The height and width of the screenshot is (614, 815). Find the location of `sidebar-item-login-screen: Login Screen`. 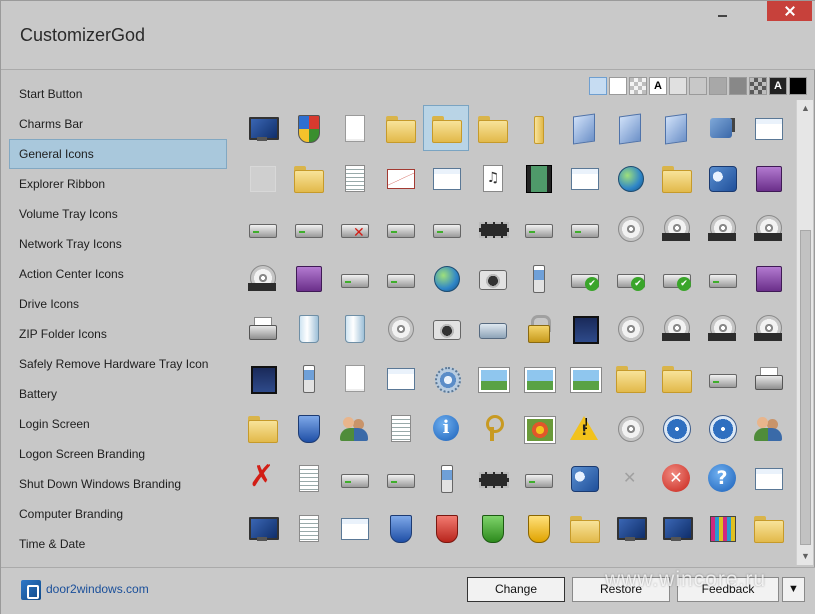

sidebar-item-login-screen: Login Screen is located at coordinates (118, 424).